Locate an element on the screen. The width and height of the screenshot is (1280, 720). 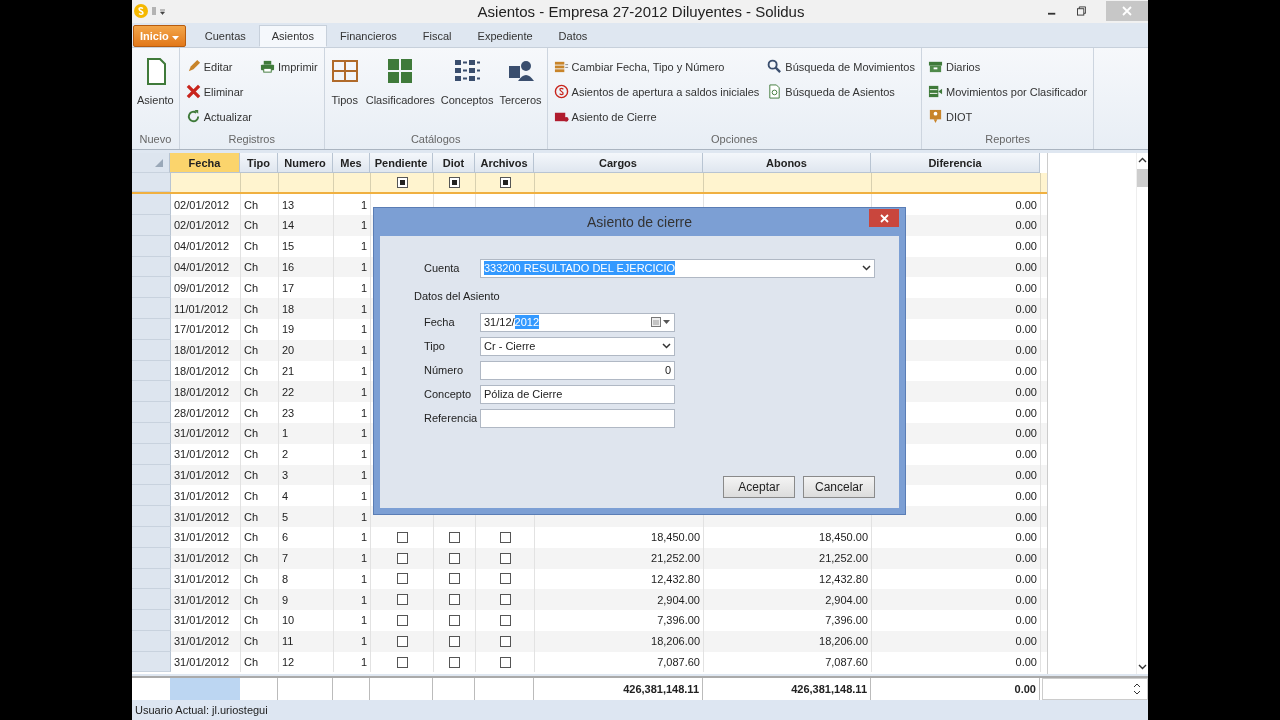
ribbon-button: Asiento is located at coordinates (155, 90).